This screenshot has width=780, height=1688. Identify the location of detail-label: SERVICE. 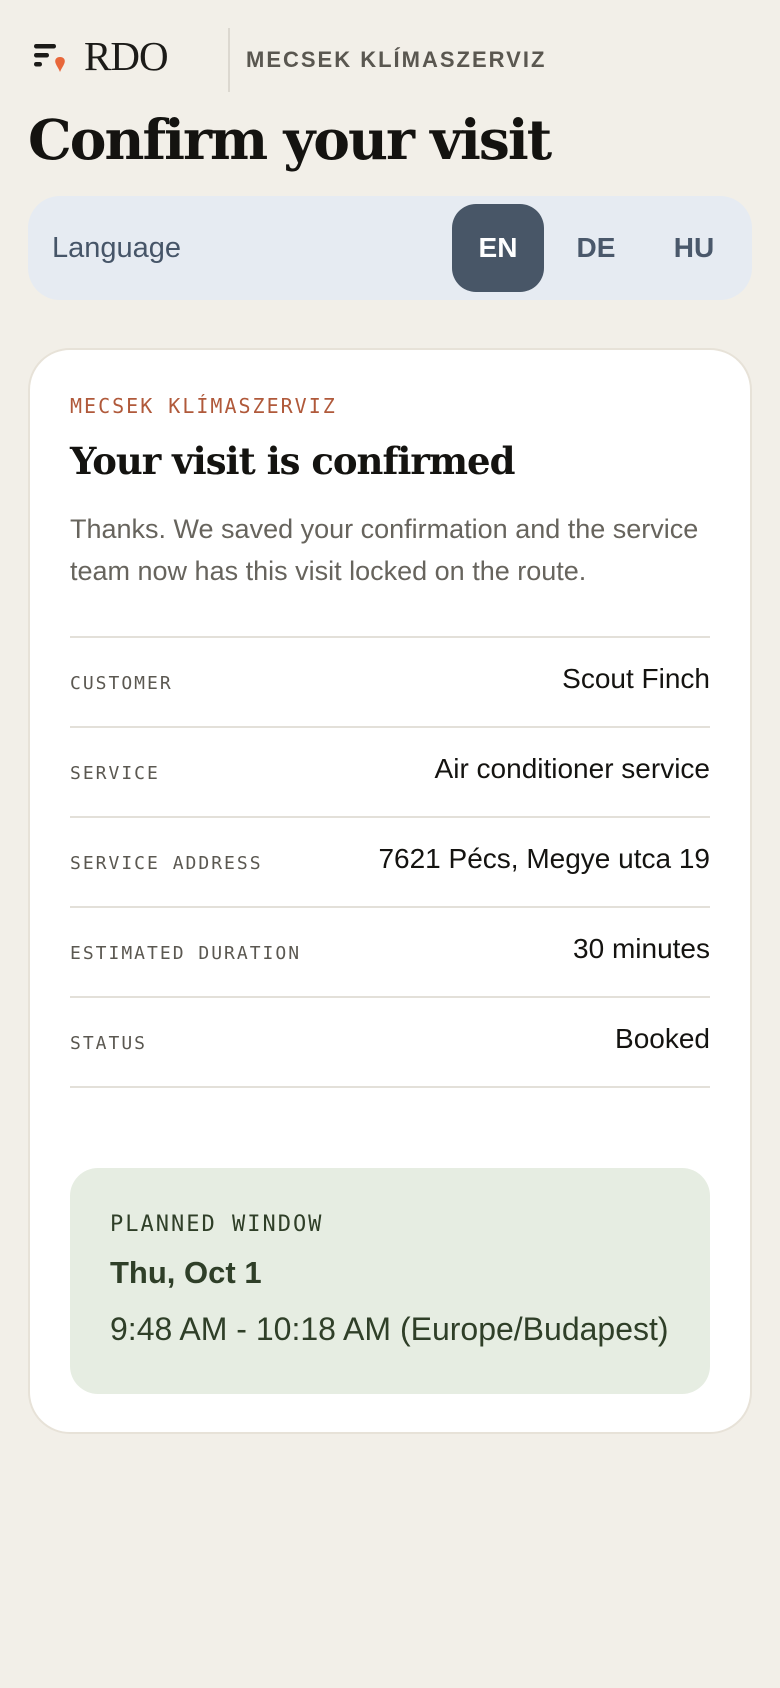
(115, 773).